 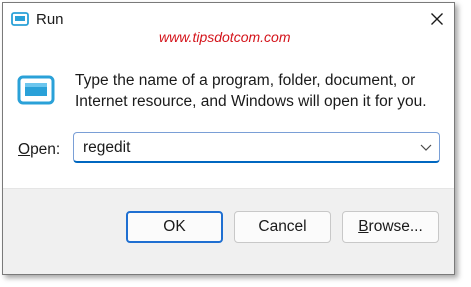 What do you see at coordinates (426, 147) in the screenshot?
I see `chevron-down-icon` at bounding box center [426, 147].